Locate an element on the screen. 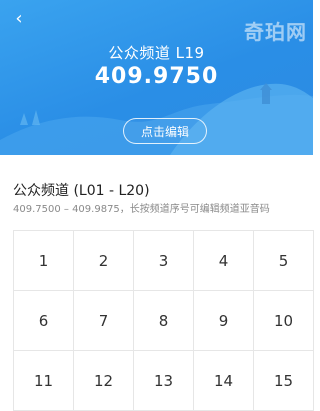 The image size is (320, 411). channel-cell: 6 is located at coordinates (44, 321).